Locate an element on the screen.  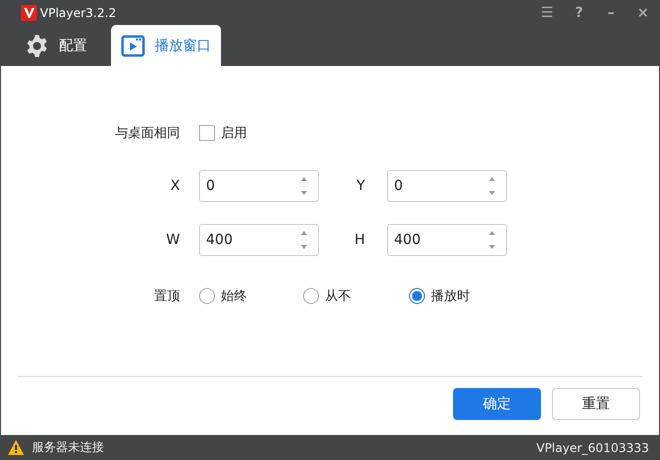
field-label: 与桌面相同 is located at coordinates (147, 133).